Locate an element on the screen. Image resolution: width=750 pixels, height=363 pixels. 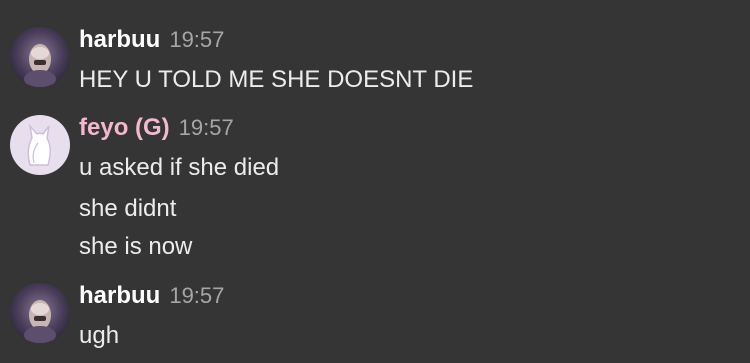
username: feyo (G) is located at coordinates (124, 128).